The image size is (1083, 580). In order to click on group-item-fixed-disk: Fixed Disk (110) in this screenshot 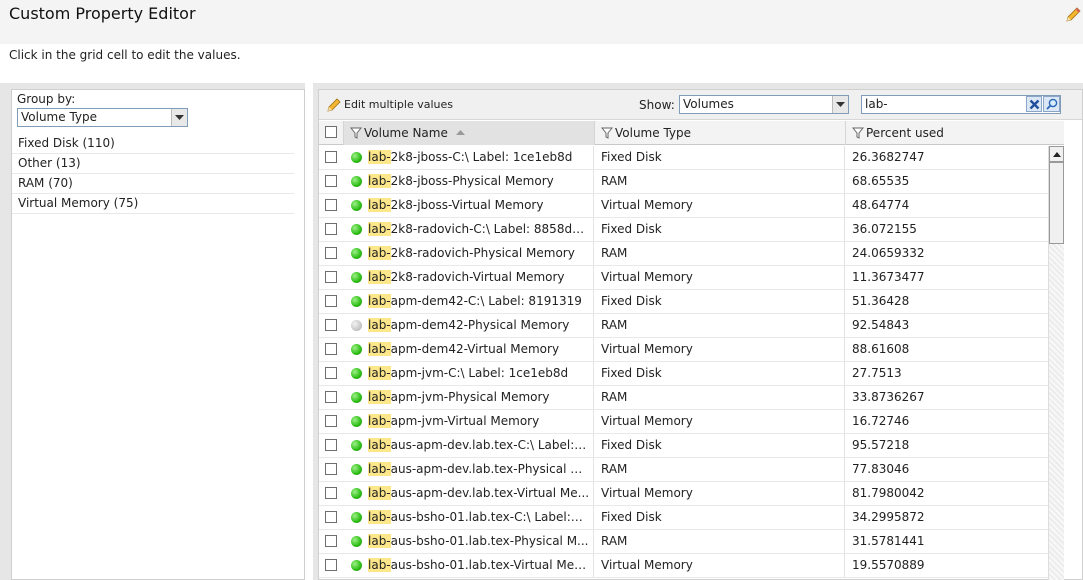, I will do `click(153, 144)`.